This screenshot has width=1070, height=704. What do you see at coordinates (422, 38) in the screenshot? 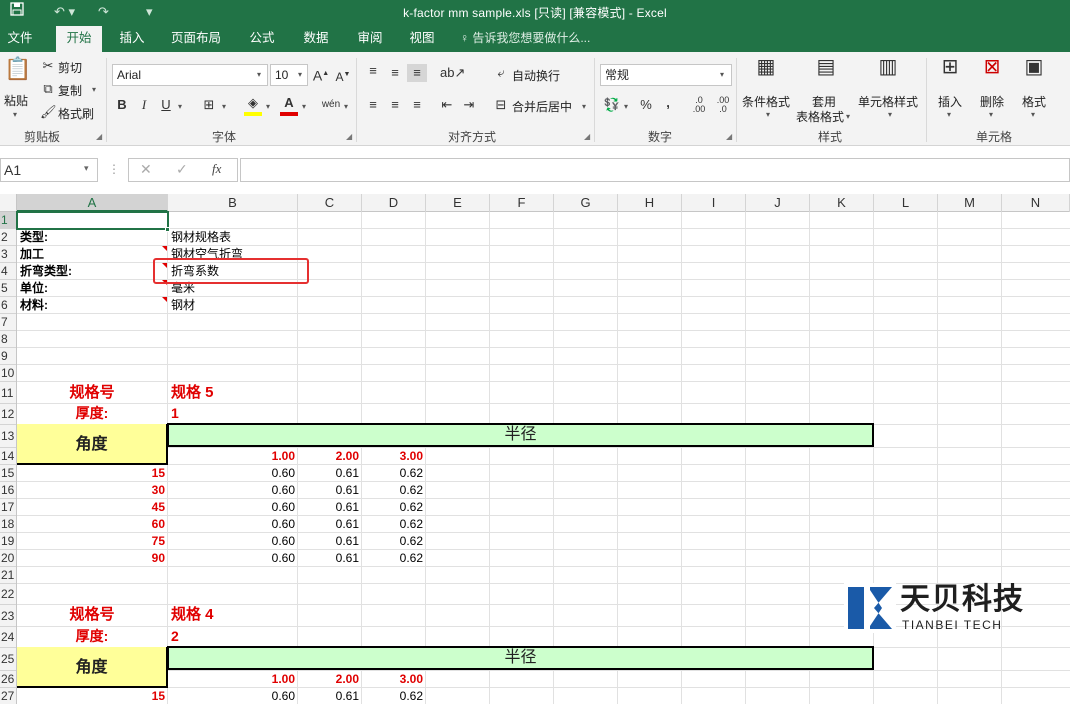
I see `tab-view: 视图` at bounding box center [422, 38].